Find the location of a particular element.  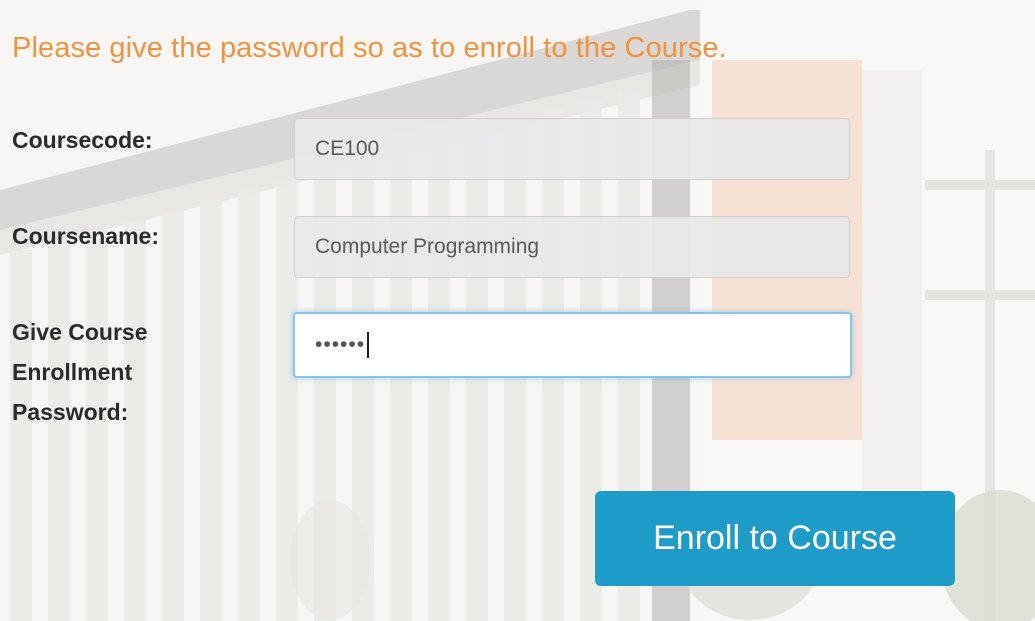

password-label-line2: Enrollment is located at coordinates (72, 372).